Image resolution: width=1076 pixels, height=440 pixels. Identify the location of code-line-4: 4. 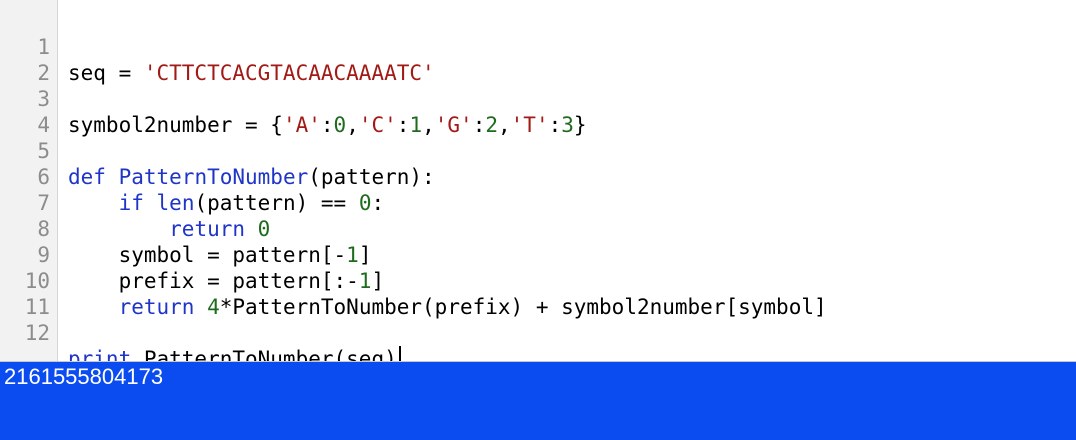
(538, 111).